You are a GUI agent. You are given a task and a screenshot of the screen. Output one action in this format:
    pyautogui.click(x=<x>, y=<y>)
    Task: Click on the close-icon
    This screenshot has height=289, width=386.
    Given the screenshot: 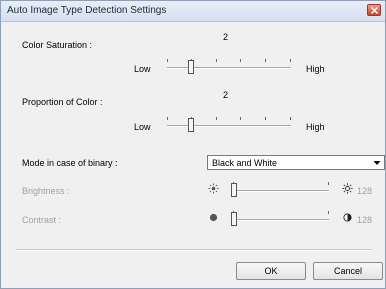 What is the action you would take?
    pyautogui.click(x=374, y=10)
    